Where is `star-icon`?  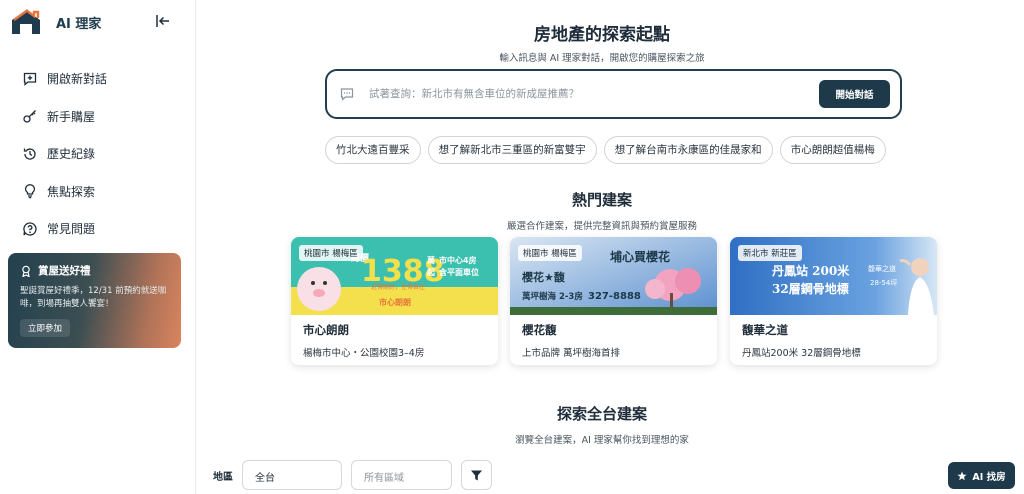
star-icon is located at coordinates (962, 475).